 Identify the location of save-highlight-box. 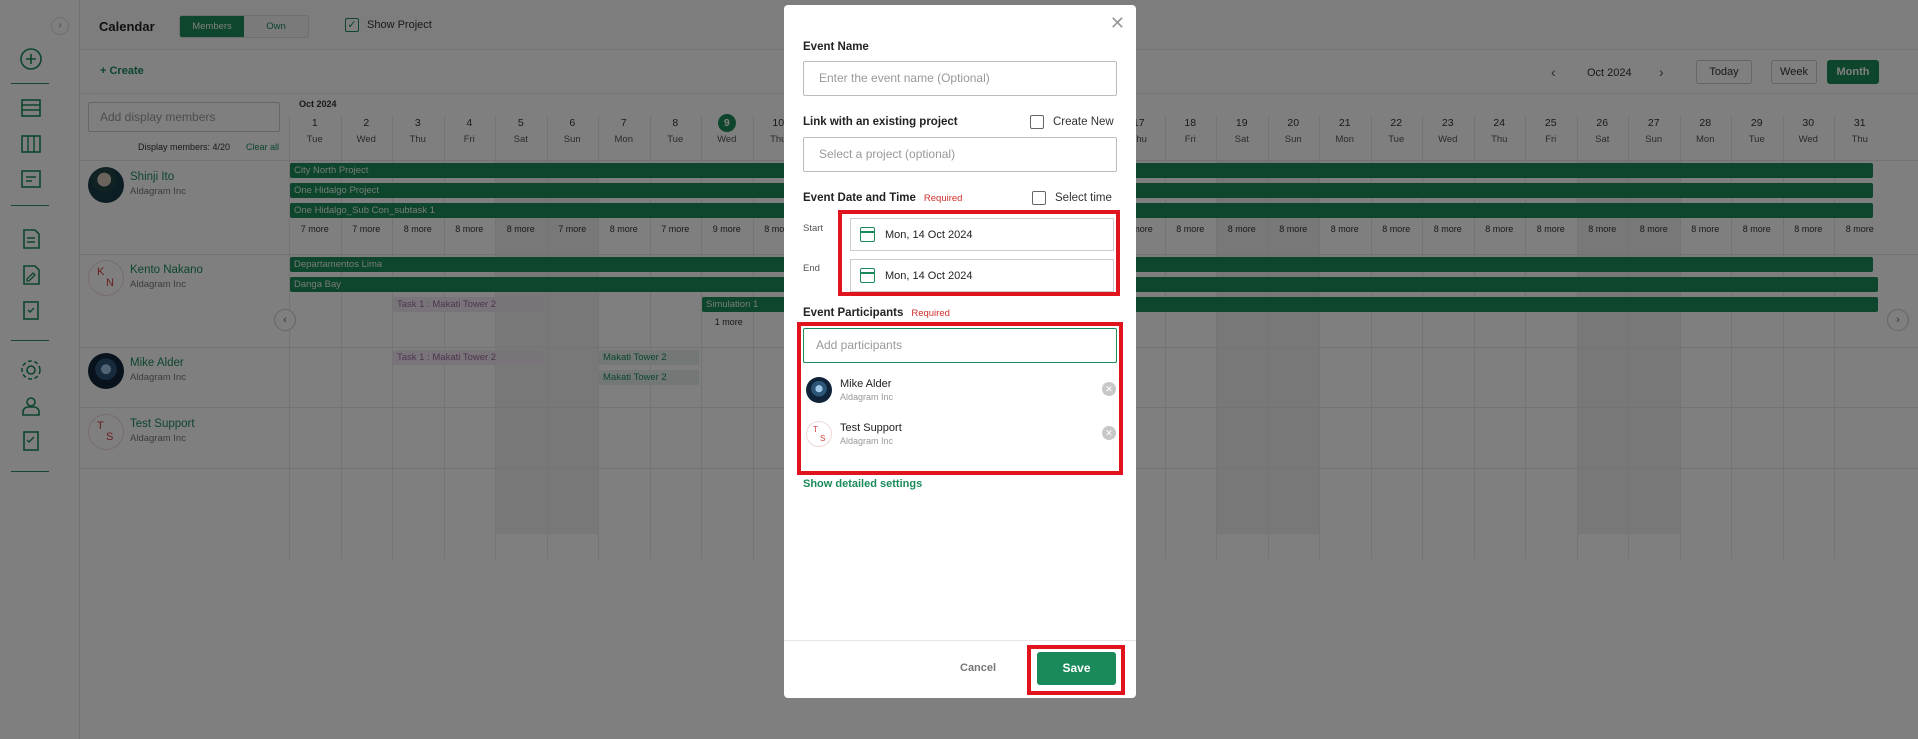
(1076, 670).